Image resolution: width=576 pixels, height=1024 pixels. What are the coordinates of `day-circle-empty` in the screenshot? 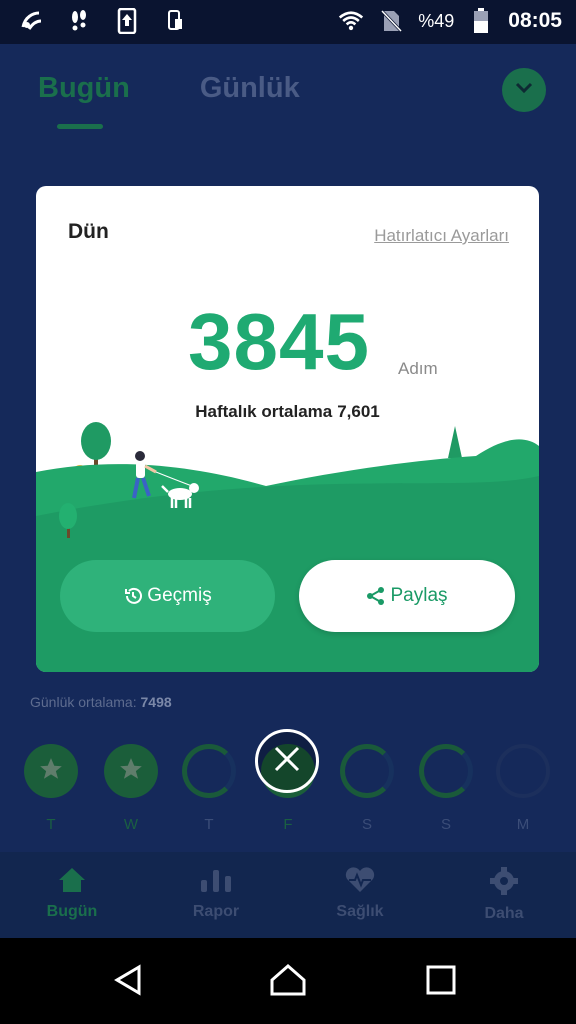 It's located at (523, 771).